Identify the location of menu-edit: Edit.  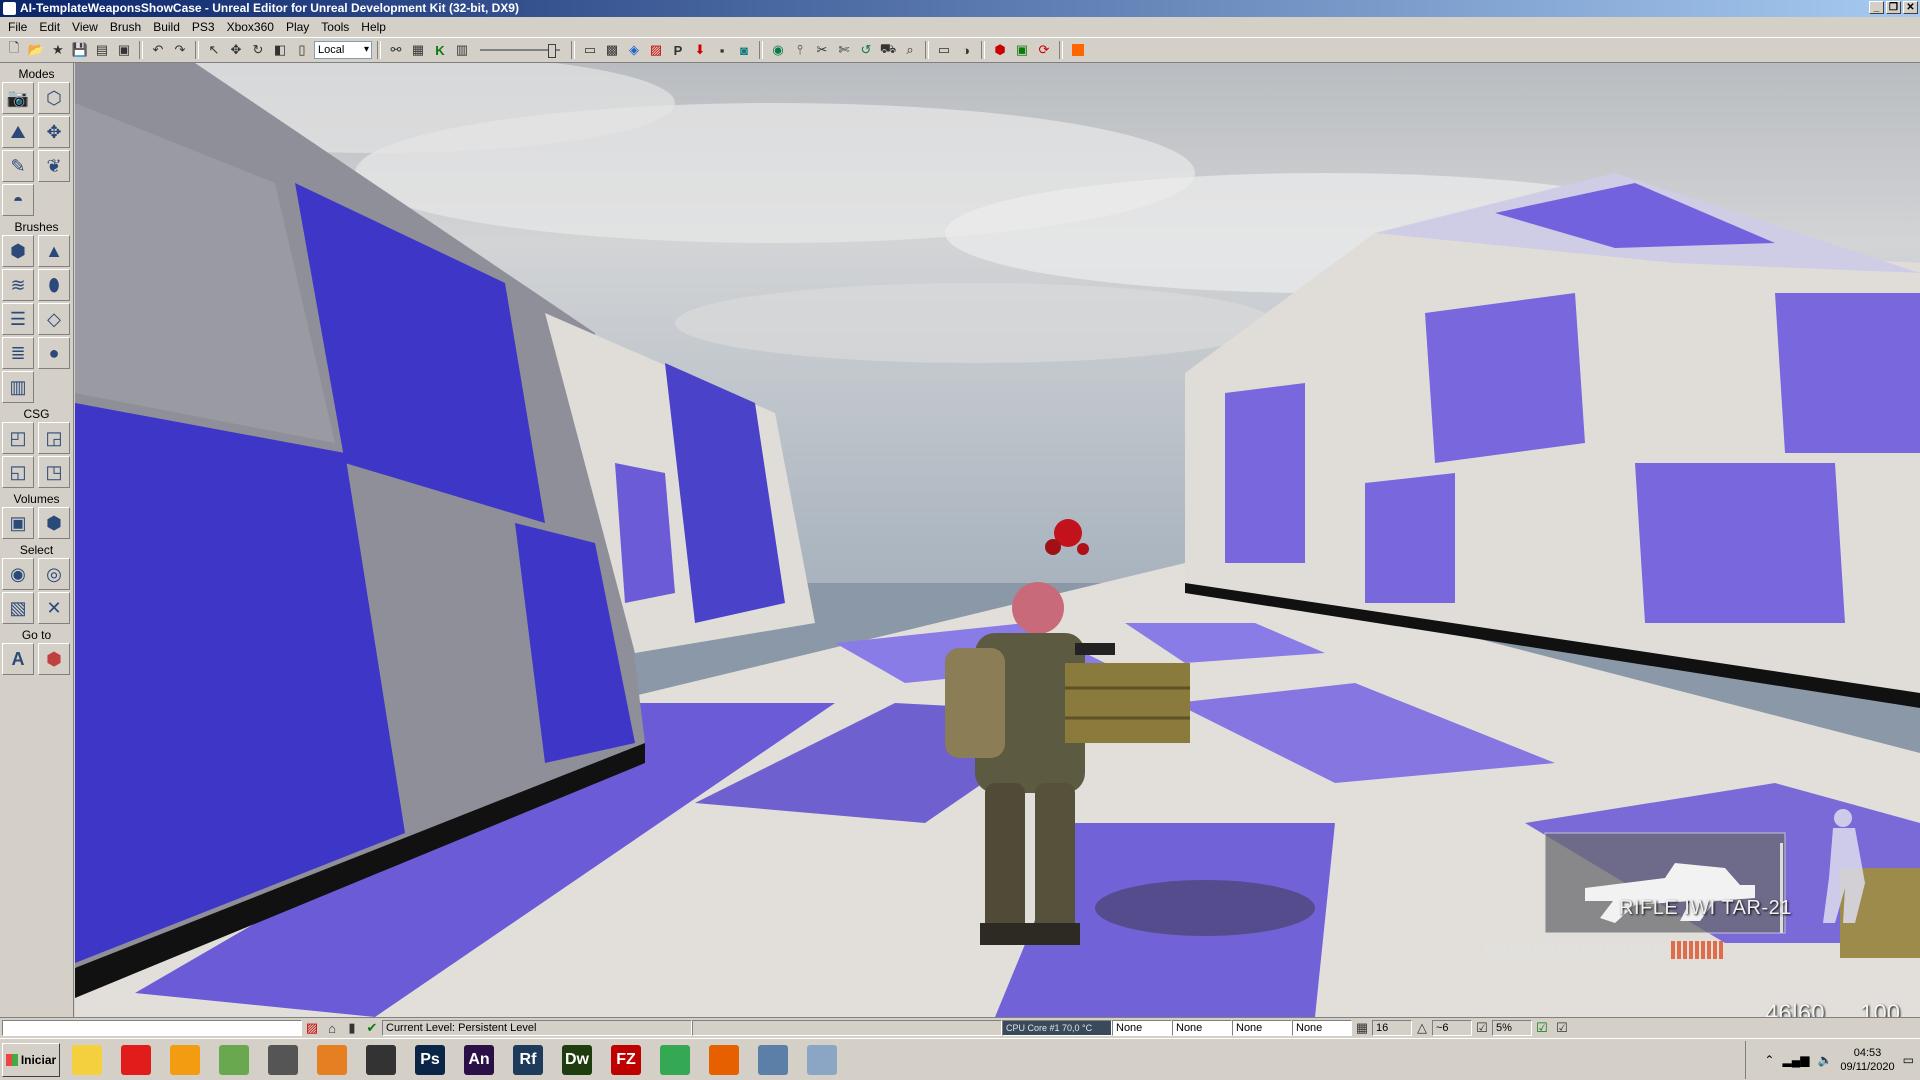
(49, 27).